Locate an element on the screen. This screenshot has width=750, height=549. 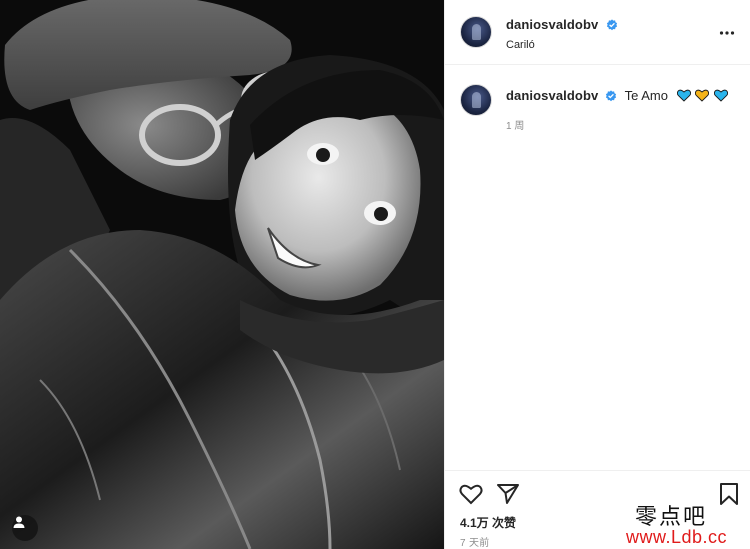
more-options-icon is located at coordinates (727, 33).